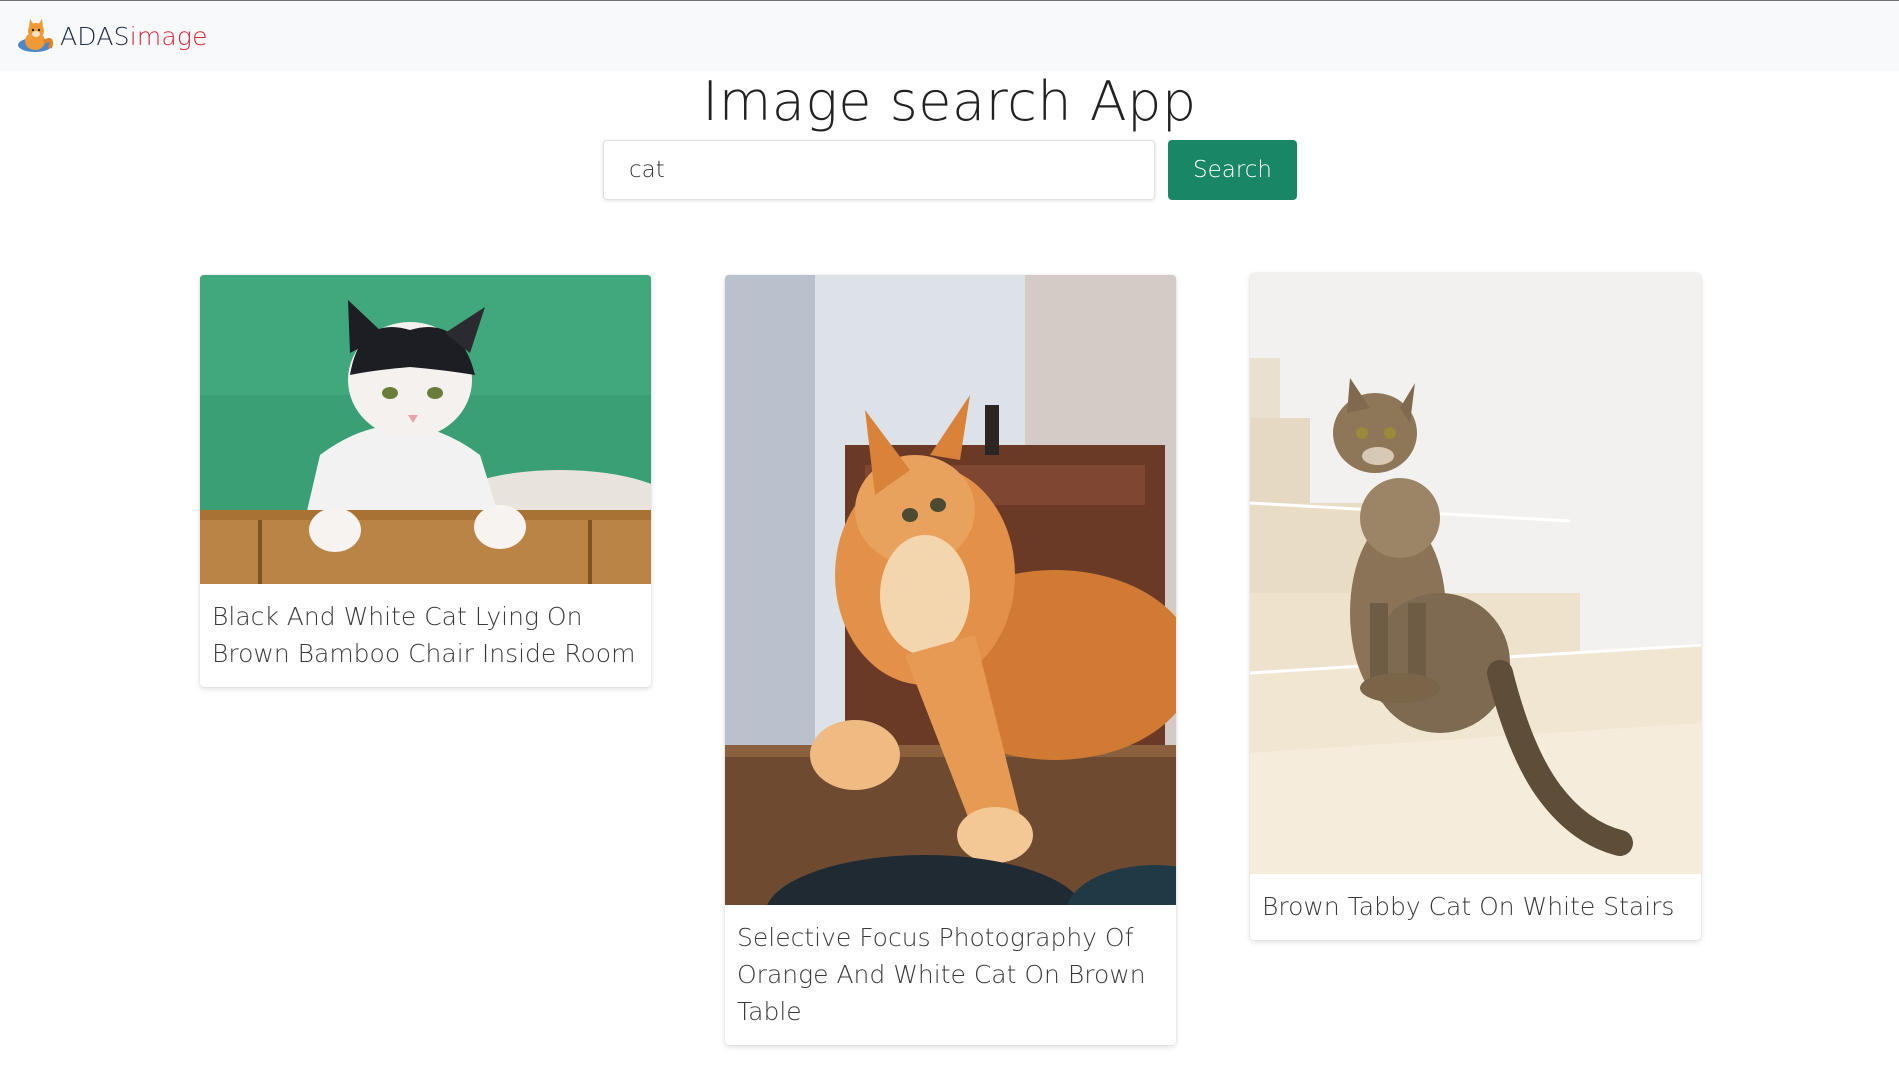  Describe the element at coordinates (949, 101) in the screenshot. I see `page-title: Image search App` at that location.